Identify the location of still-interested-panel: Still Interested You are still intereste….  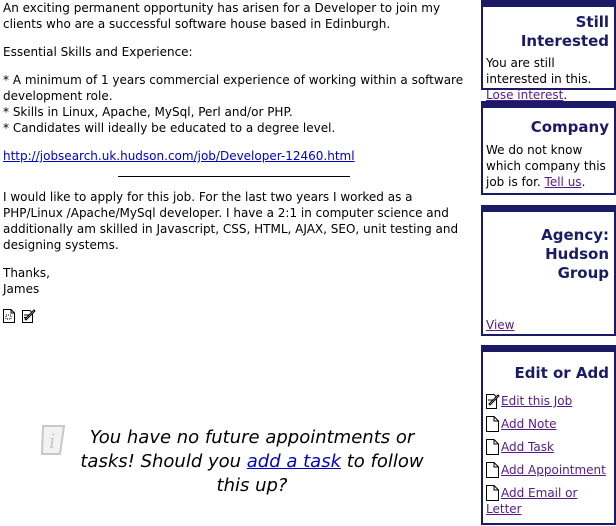
(548, 51).